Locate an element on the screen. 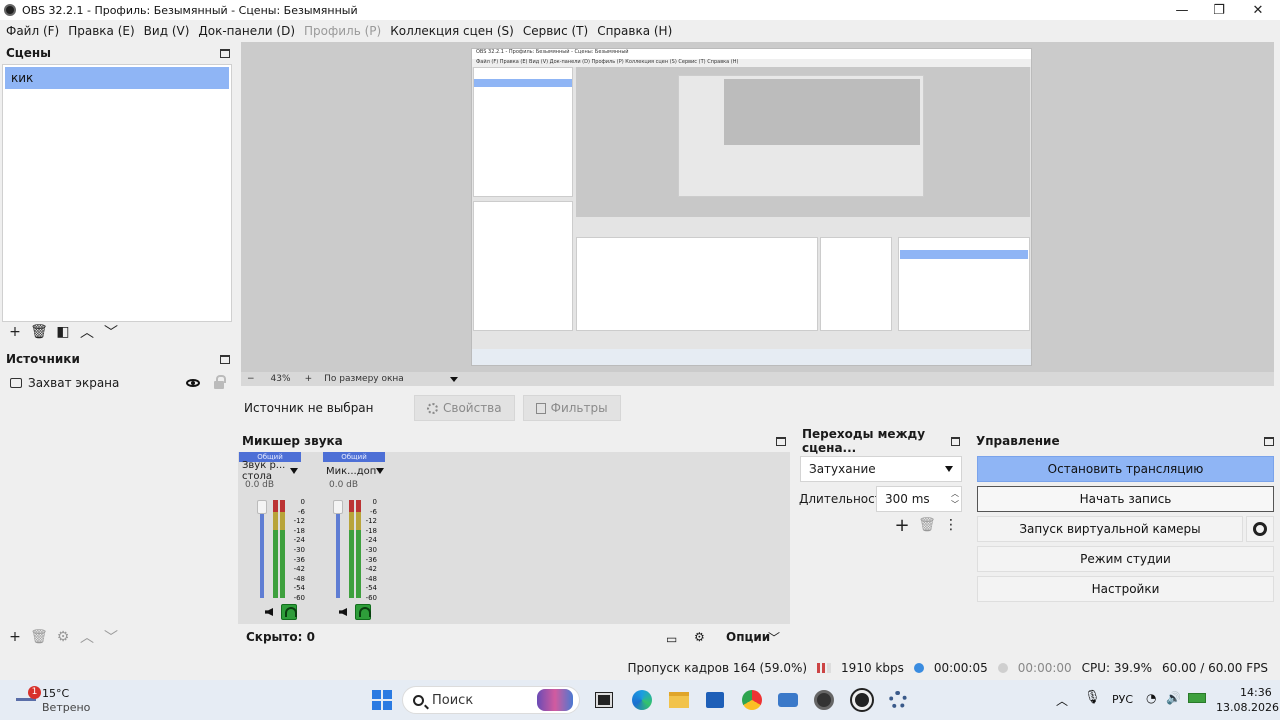 The height and width of the screenshot is (720, 1280). virtual-camera-settings-button is located at coordinates (1260, 529).